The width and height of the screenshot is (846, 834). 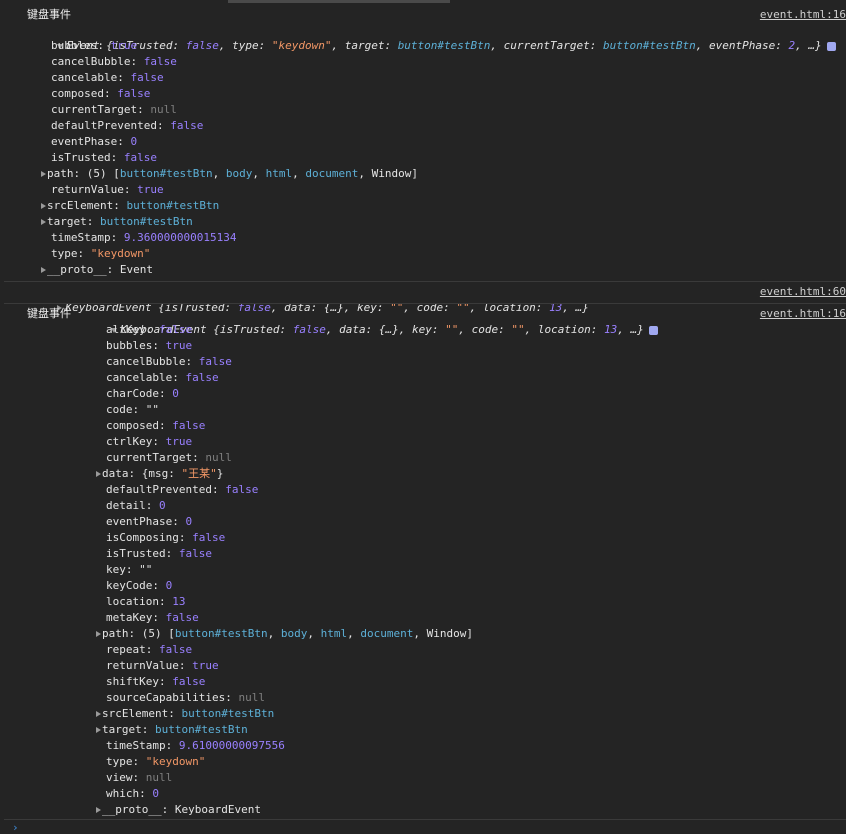 I want to click on property-key: returnValue, so click(x=142, y=665).